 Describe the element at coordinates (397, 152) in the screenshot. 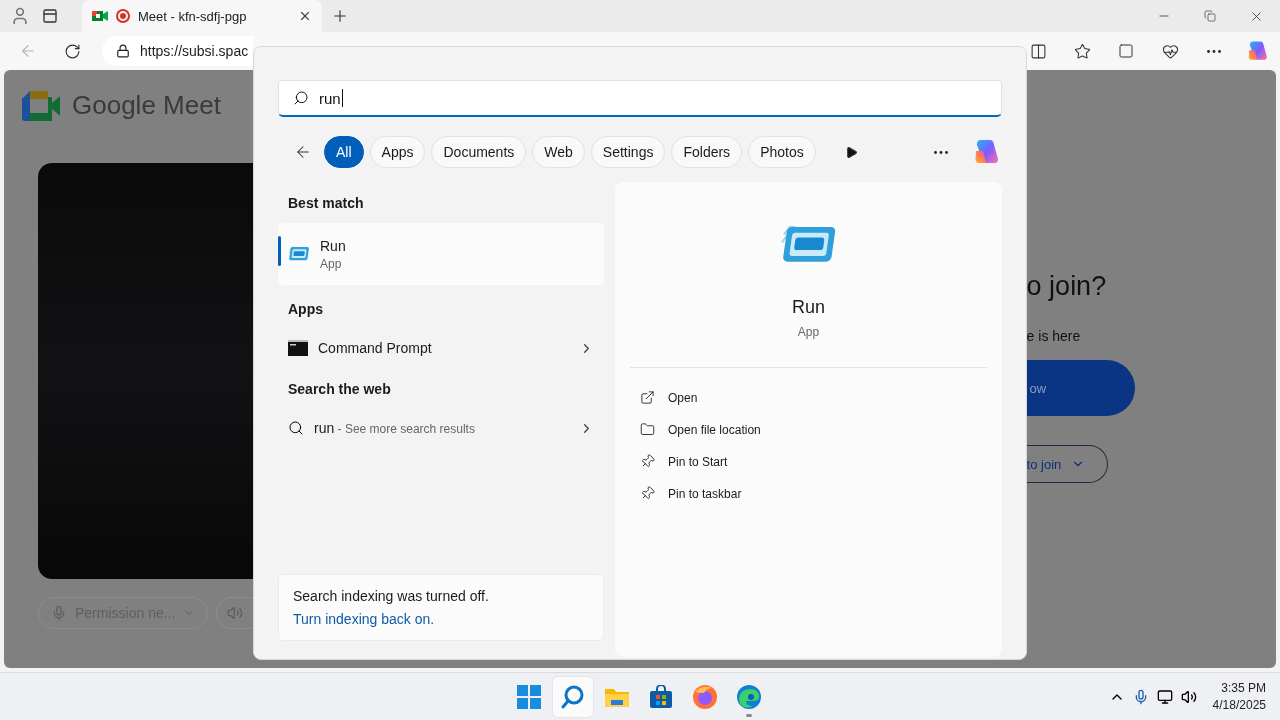

I see `filter-chip: Apps` at that location.